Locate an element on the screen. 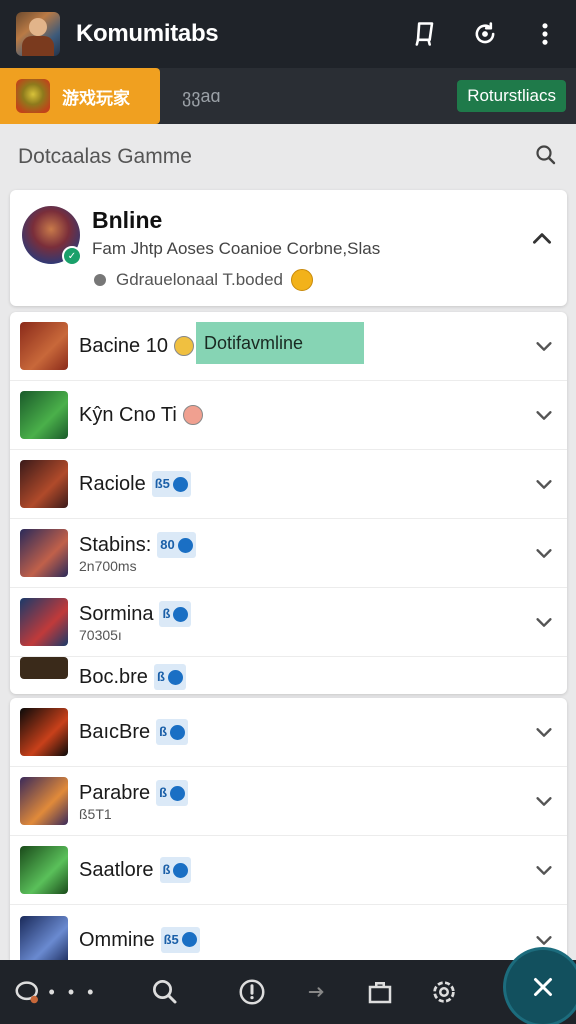 This screenshot has width=576, height=1024. list-item: Ommine ß5 is located at coordinates (288, 932).